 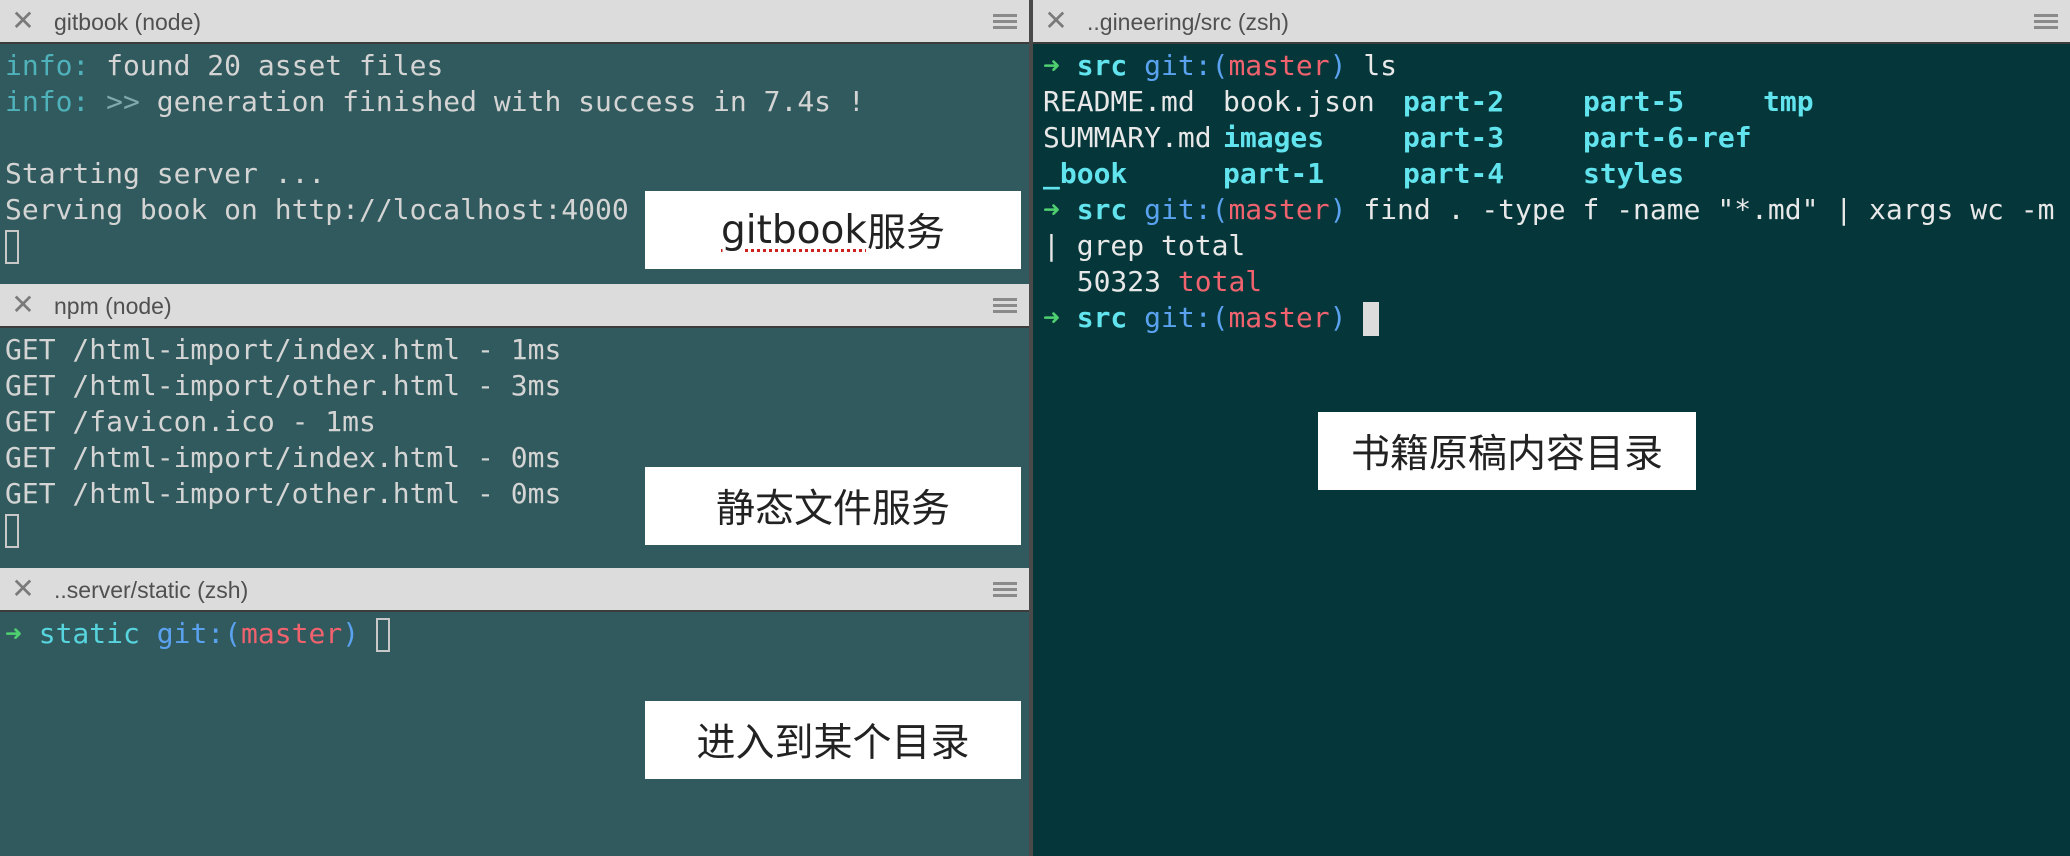 What do you see at coordinates (833, 230) in the screenshot?
I see `annotation-label: gitbook 服务` at bounding box center [833, 230].